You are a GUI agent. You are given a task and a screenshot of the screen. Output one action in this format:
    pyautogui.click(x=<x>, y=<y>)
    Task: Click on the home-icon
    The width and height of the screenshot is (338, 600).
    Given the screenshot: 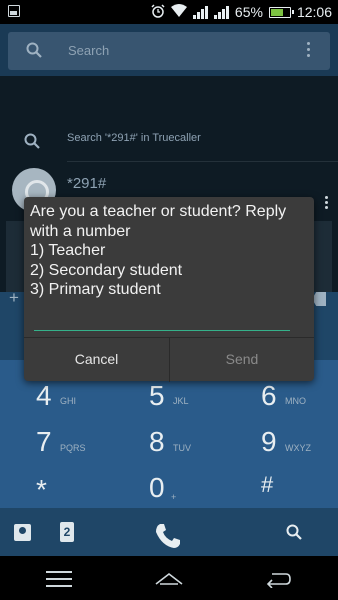 What is the action you would take?
    pyautogui.click(x=169, y=578)
    